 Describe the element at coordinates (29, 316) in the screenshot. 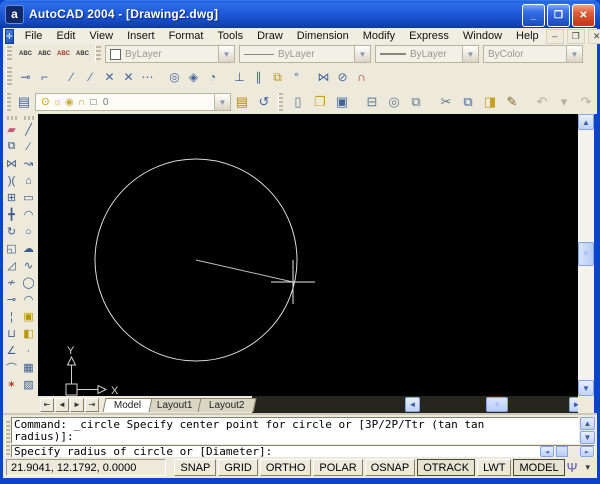

I see `insert-block-icon: ▣` at that location.